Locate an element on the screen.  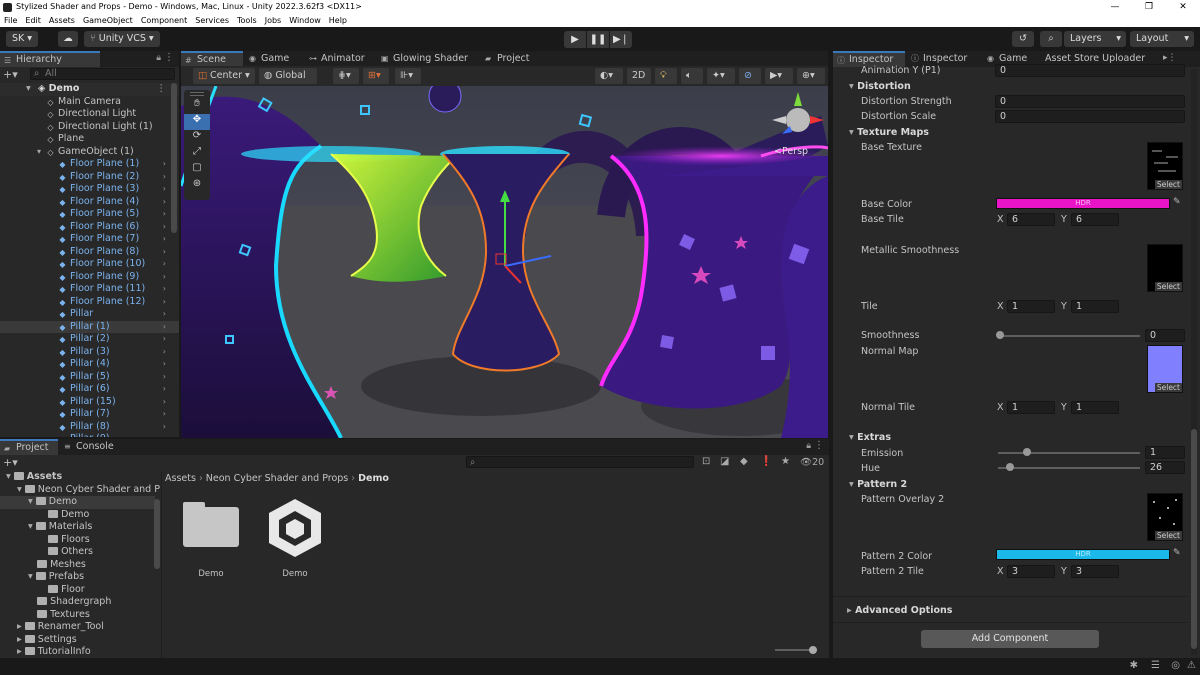
menu-gameobject: GameObject is located at coordinates (108, 20).